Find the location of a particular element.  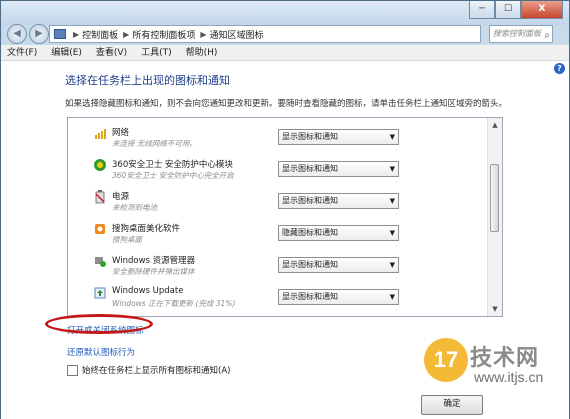

sogou-icon is located at coordinates (100, 229).